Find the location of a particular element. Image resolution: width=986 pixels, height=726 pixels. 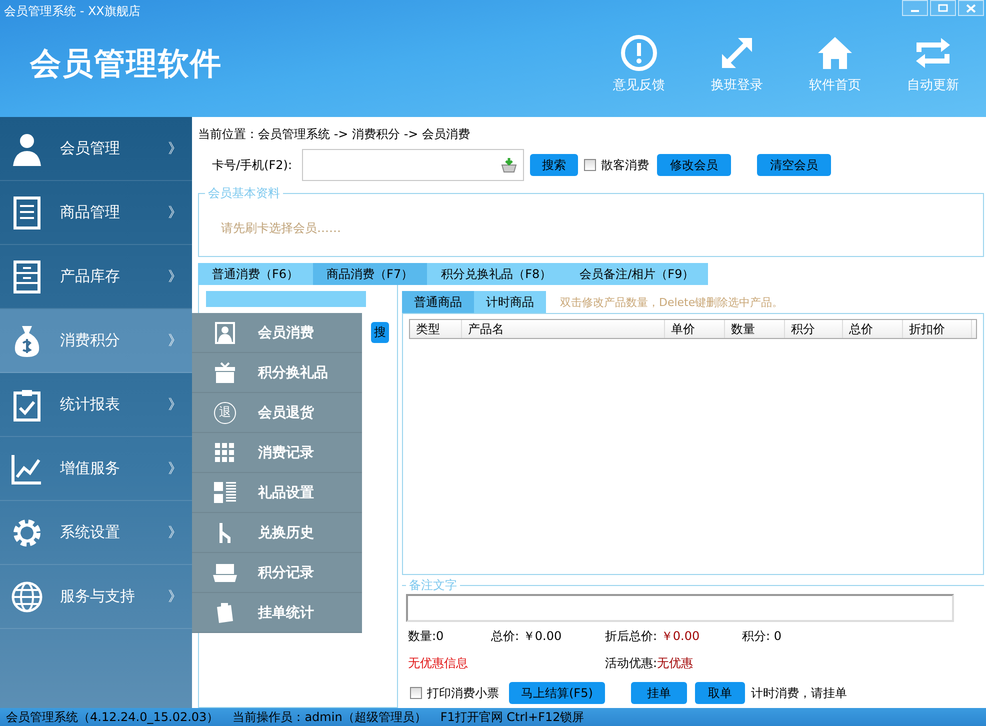

sidebar-item: 产品库存 》 is located at coordinates (96, 277).